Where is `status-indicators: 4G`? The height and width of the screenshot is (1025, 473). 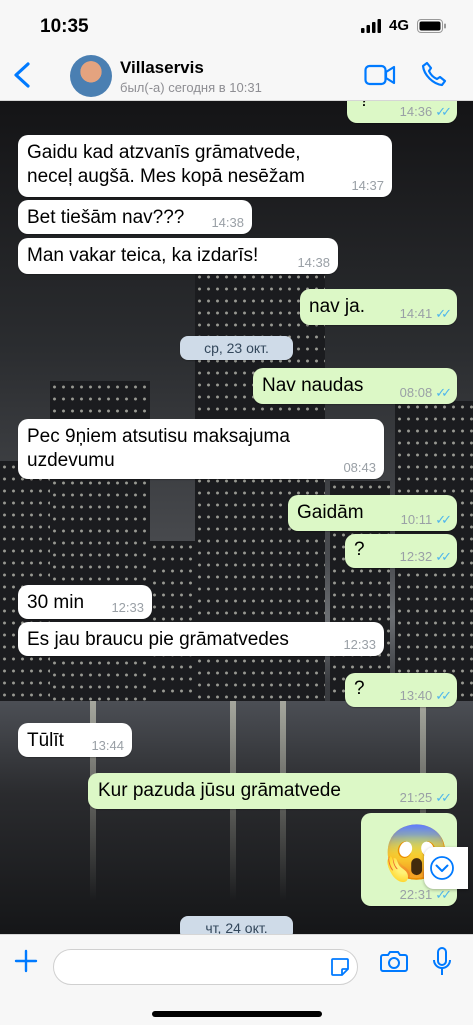 status-indicators: 4G is located at coordinates (403, 25).